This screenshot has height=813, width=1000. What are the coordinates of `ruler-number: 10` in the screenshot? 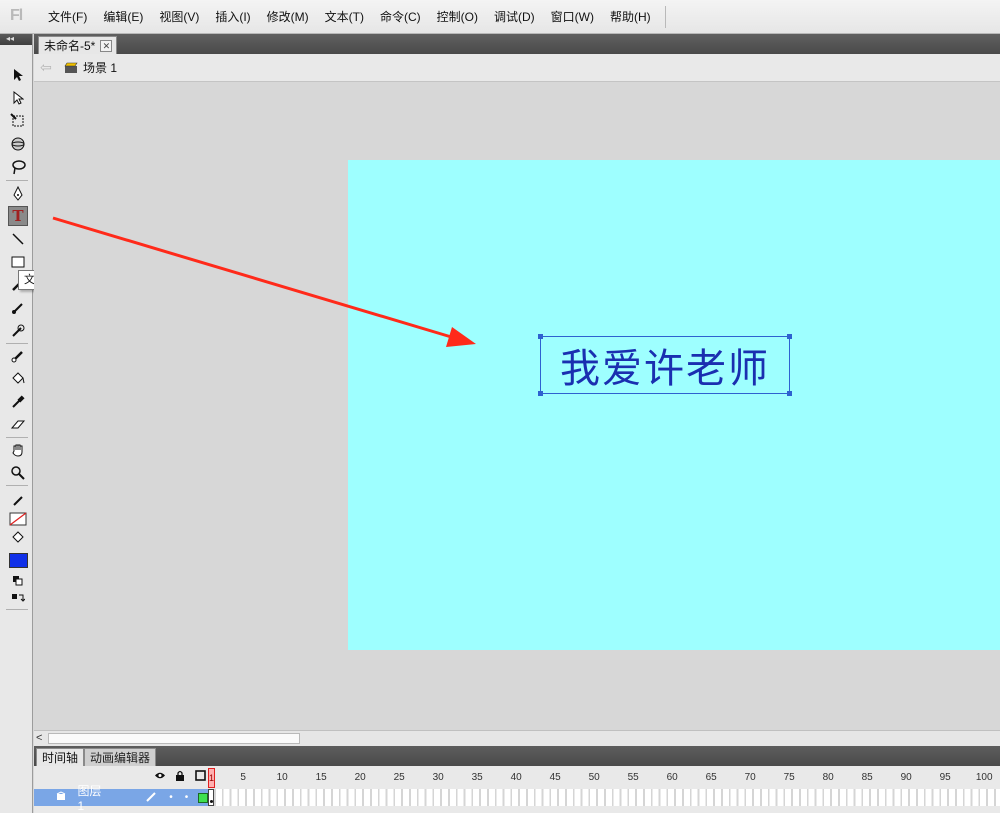 It's located at (282, 777).